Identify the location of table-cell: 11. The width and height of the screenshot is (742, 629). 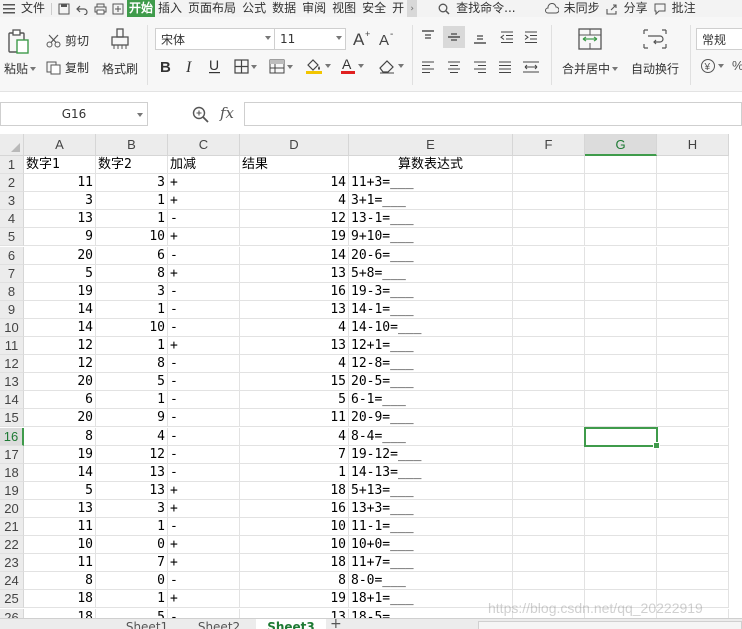
(60, 183).